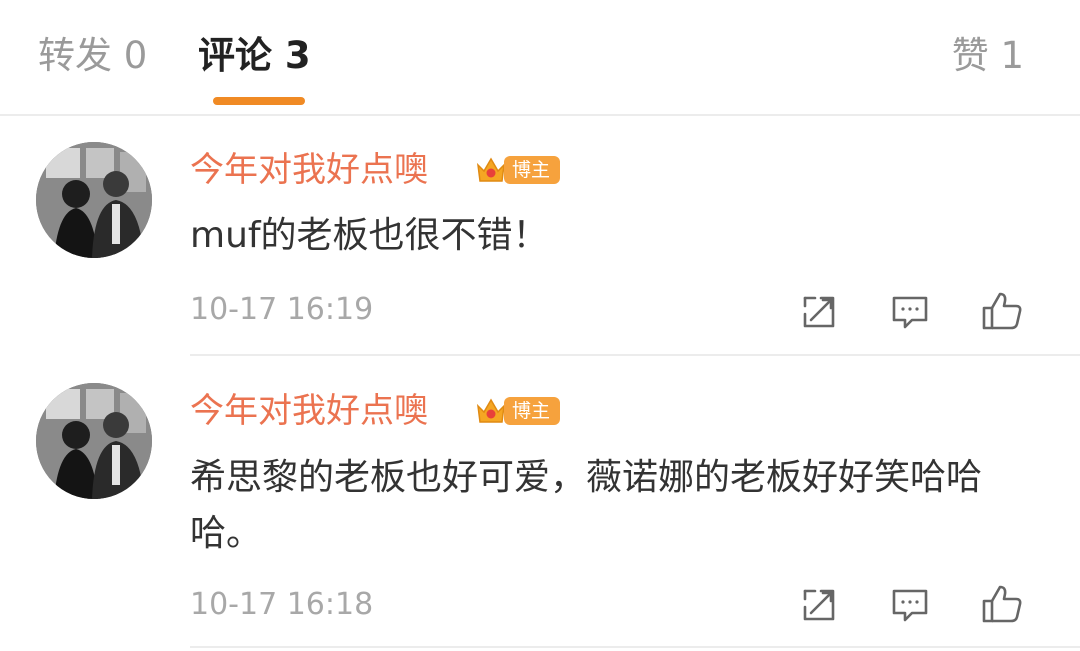 The height and width of the screenshot is (651, 1080). Describe the element at coordinates (254, 56) in the screenshot. I see `tab-comments: 评论 3` at that location.